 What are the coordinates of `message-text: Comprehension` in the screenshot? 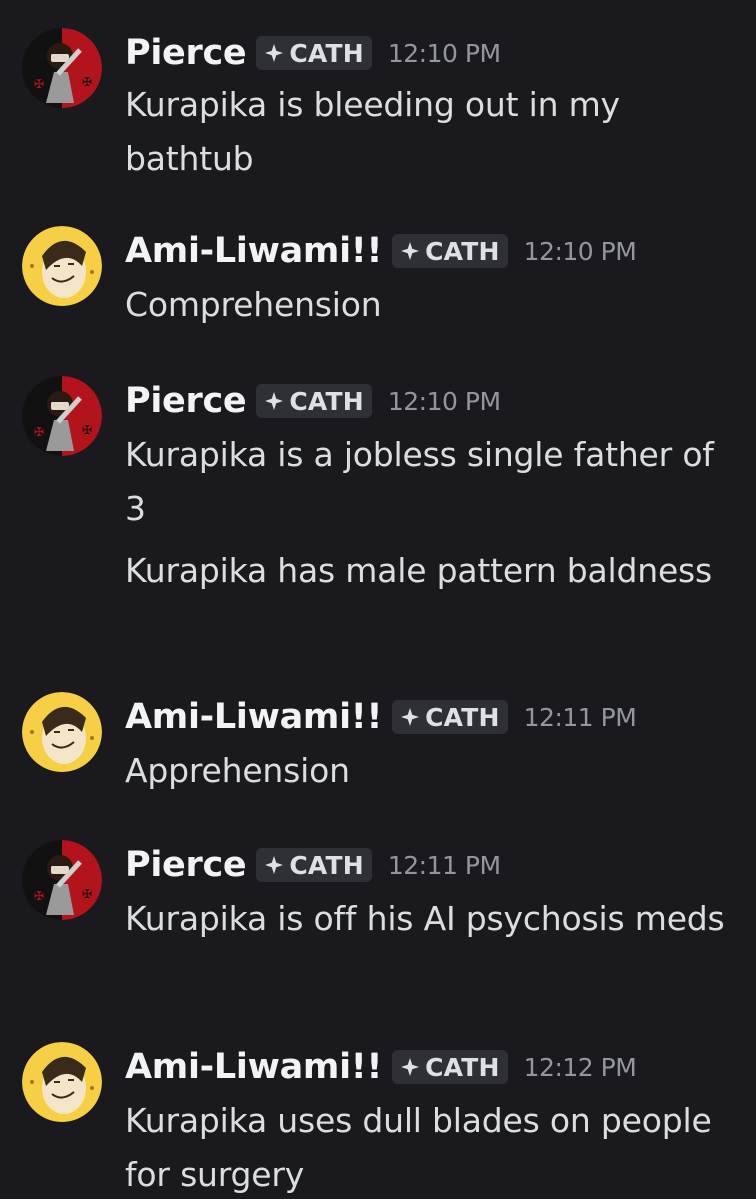 It's located at (253, 304).